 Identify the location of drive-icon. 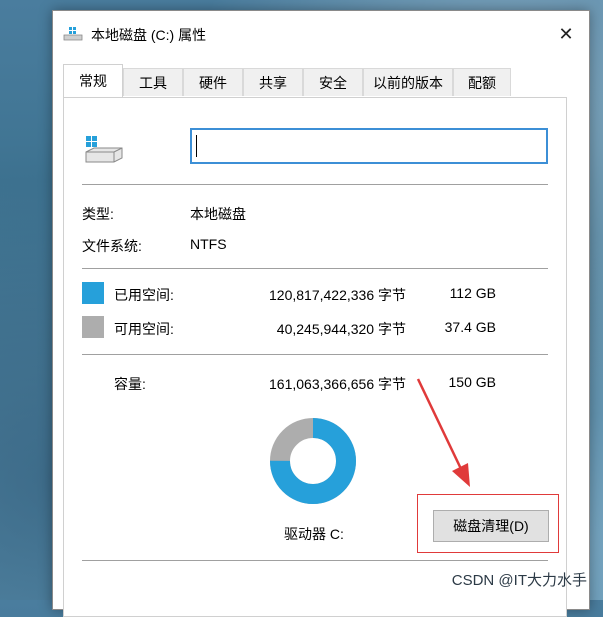
(104, 149).